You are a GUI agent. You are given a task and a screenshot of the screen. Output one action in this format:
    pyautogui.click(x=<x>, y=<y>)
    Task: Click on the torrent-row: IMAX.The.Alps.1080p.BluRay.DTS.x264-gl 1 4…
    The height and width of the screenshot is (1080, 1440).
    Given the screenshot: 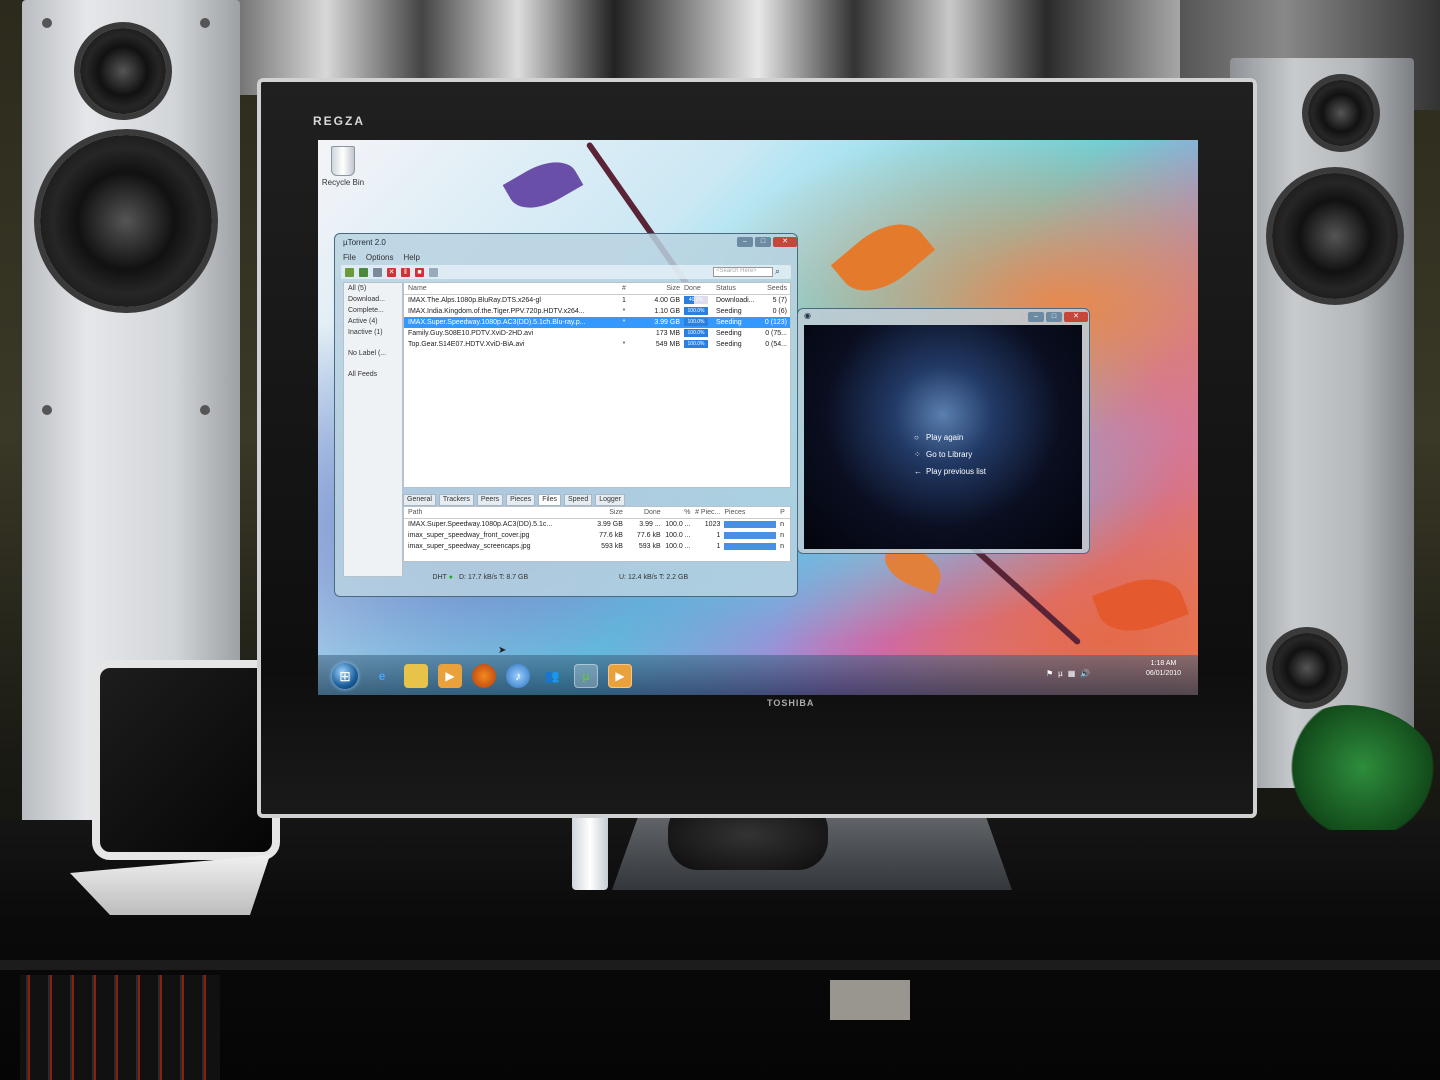 What is the action you would take?
    pyautogui.click(x=597, y=300)
    